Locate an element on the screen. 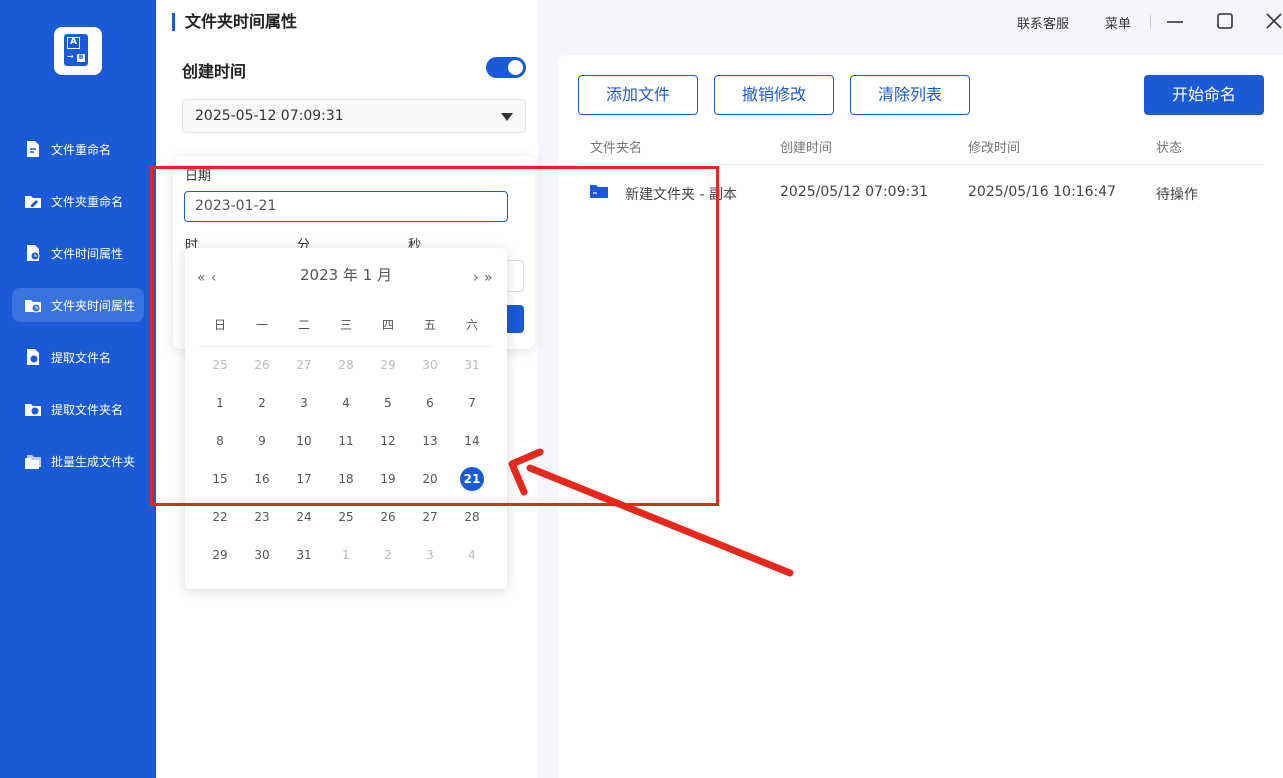 This screenshot has width=1283, height=778. calendar-day: 4 is located at coordinates (472, 555).